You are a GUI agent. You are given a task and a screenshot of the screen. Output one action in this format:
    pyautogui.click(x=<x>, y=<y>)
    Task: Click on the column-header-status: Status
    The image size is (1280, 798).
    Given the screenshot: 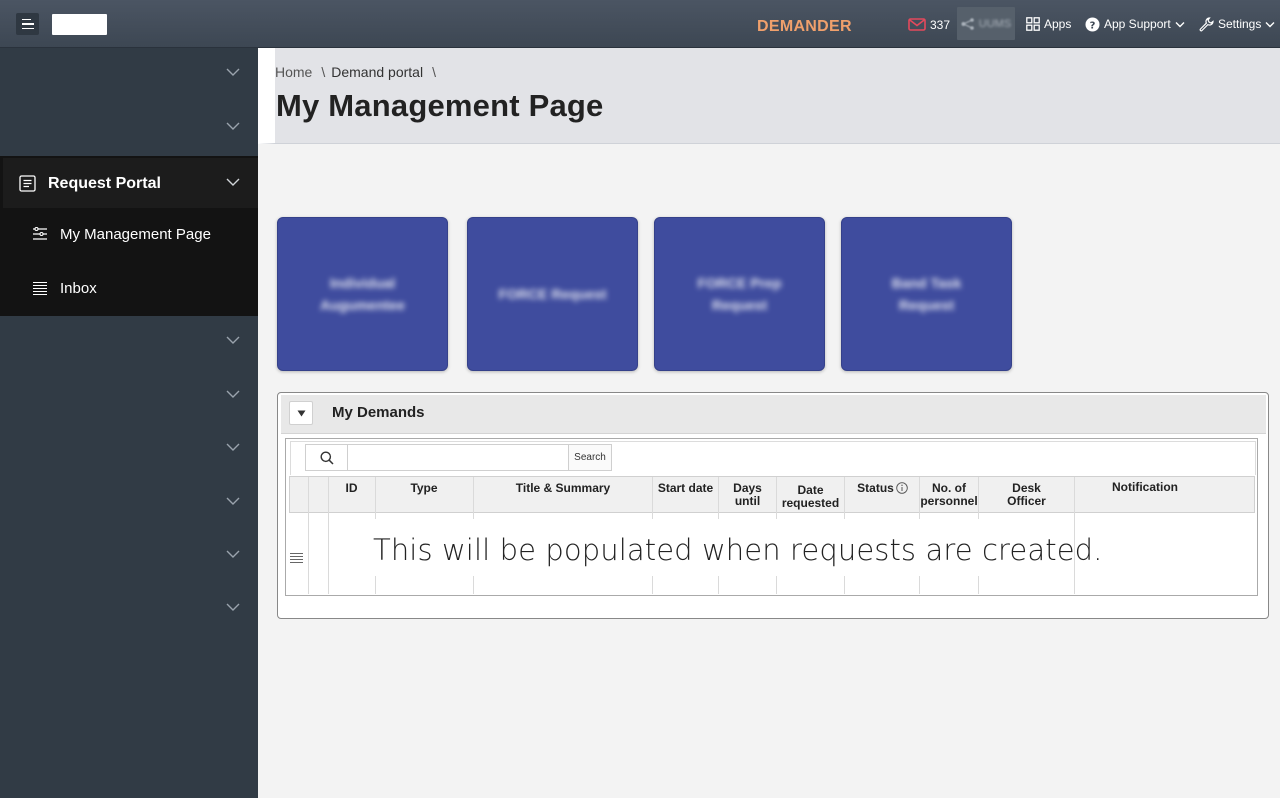 What is the action you would take?
    pyautogui.click(x=882, y=488)
    